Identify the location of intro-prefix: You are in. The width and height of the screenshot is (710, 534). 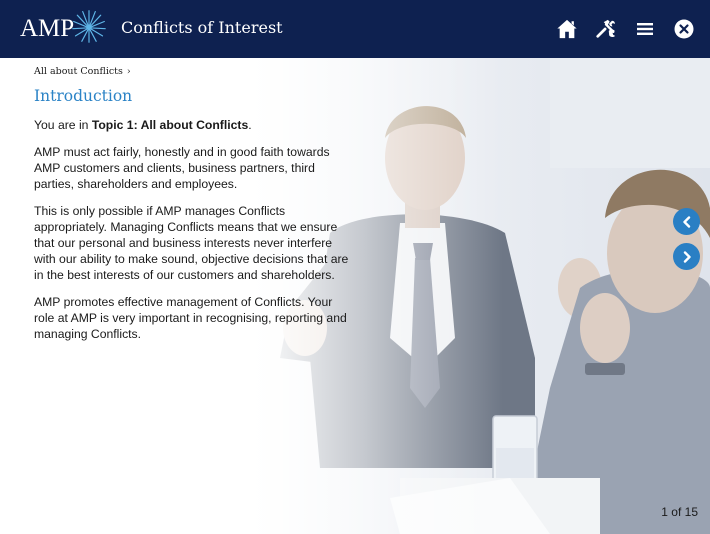
(63, 125).